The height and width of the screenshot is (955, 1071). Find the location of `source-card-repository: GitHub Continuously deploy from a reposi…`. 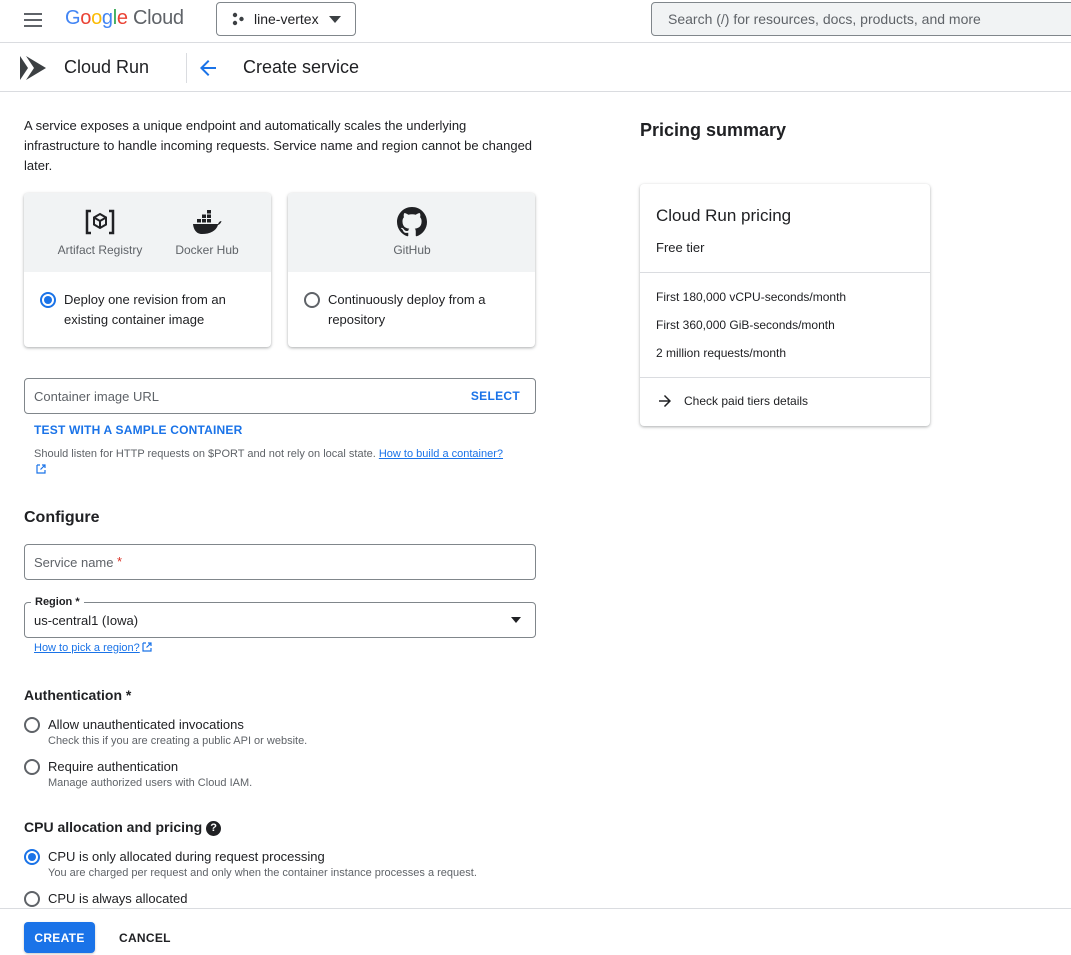

source-card-repository: GitHub Continuously deploy from a reposi… is located at coordinates (411, 270).